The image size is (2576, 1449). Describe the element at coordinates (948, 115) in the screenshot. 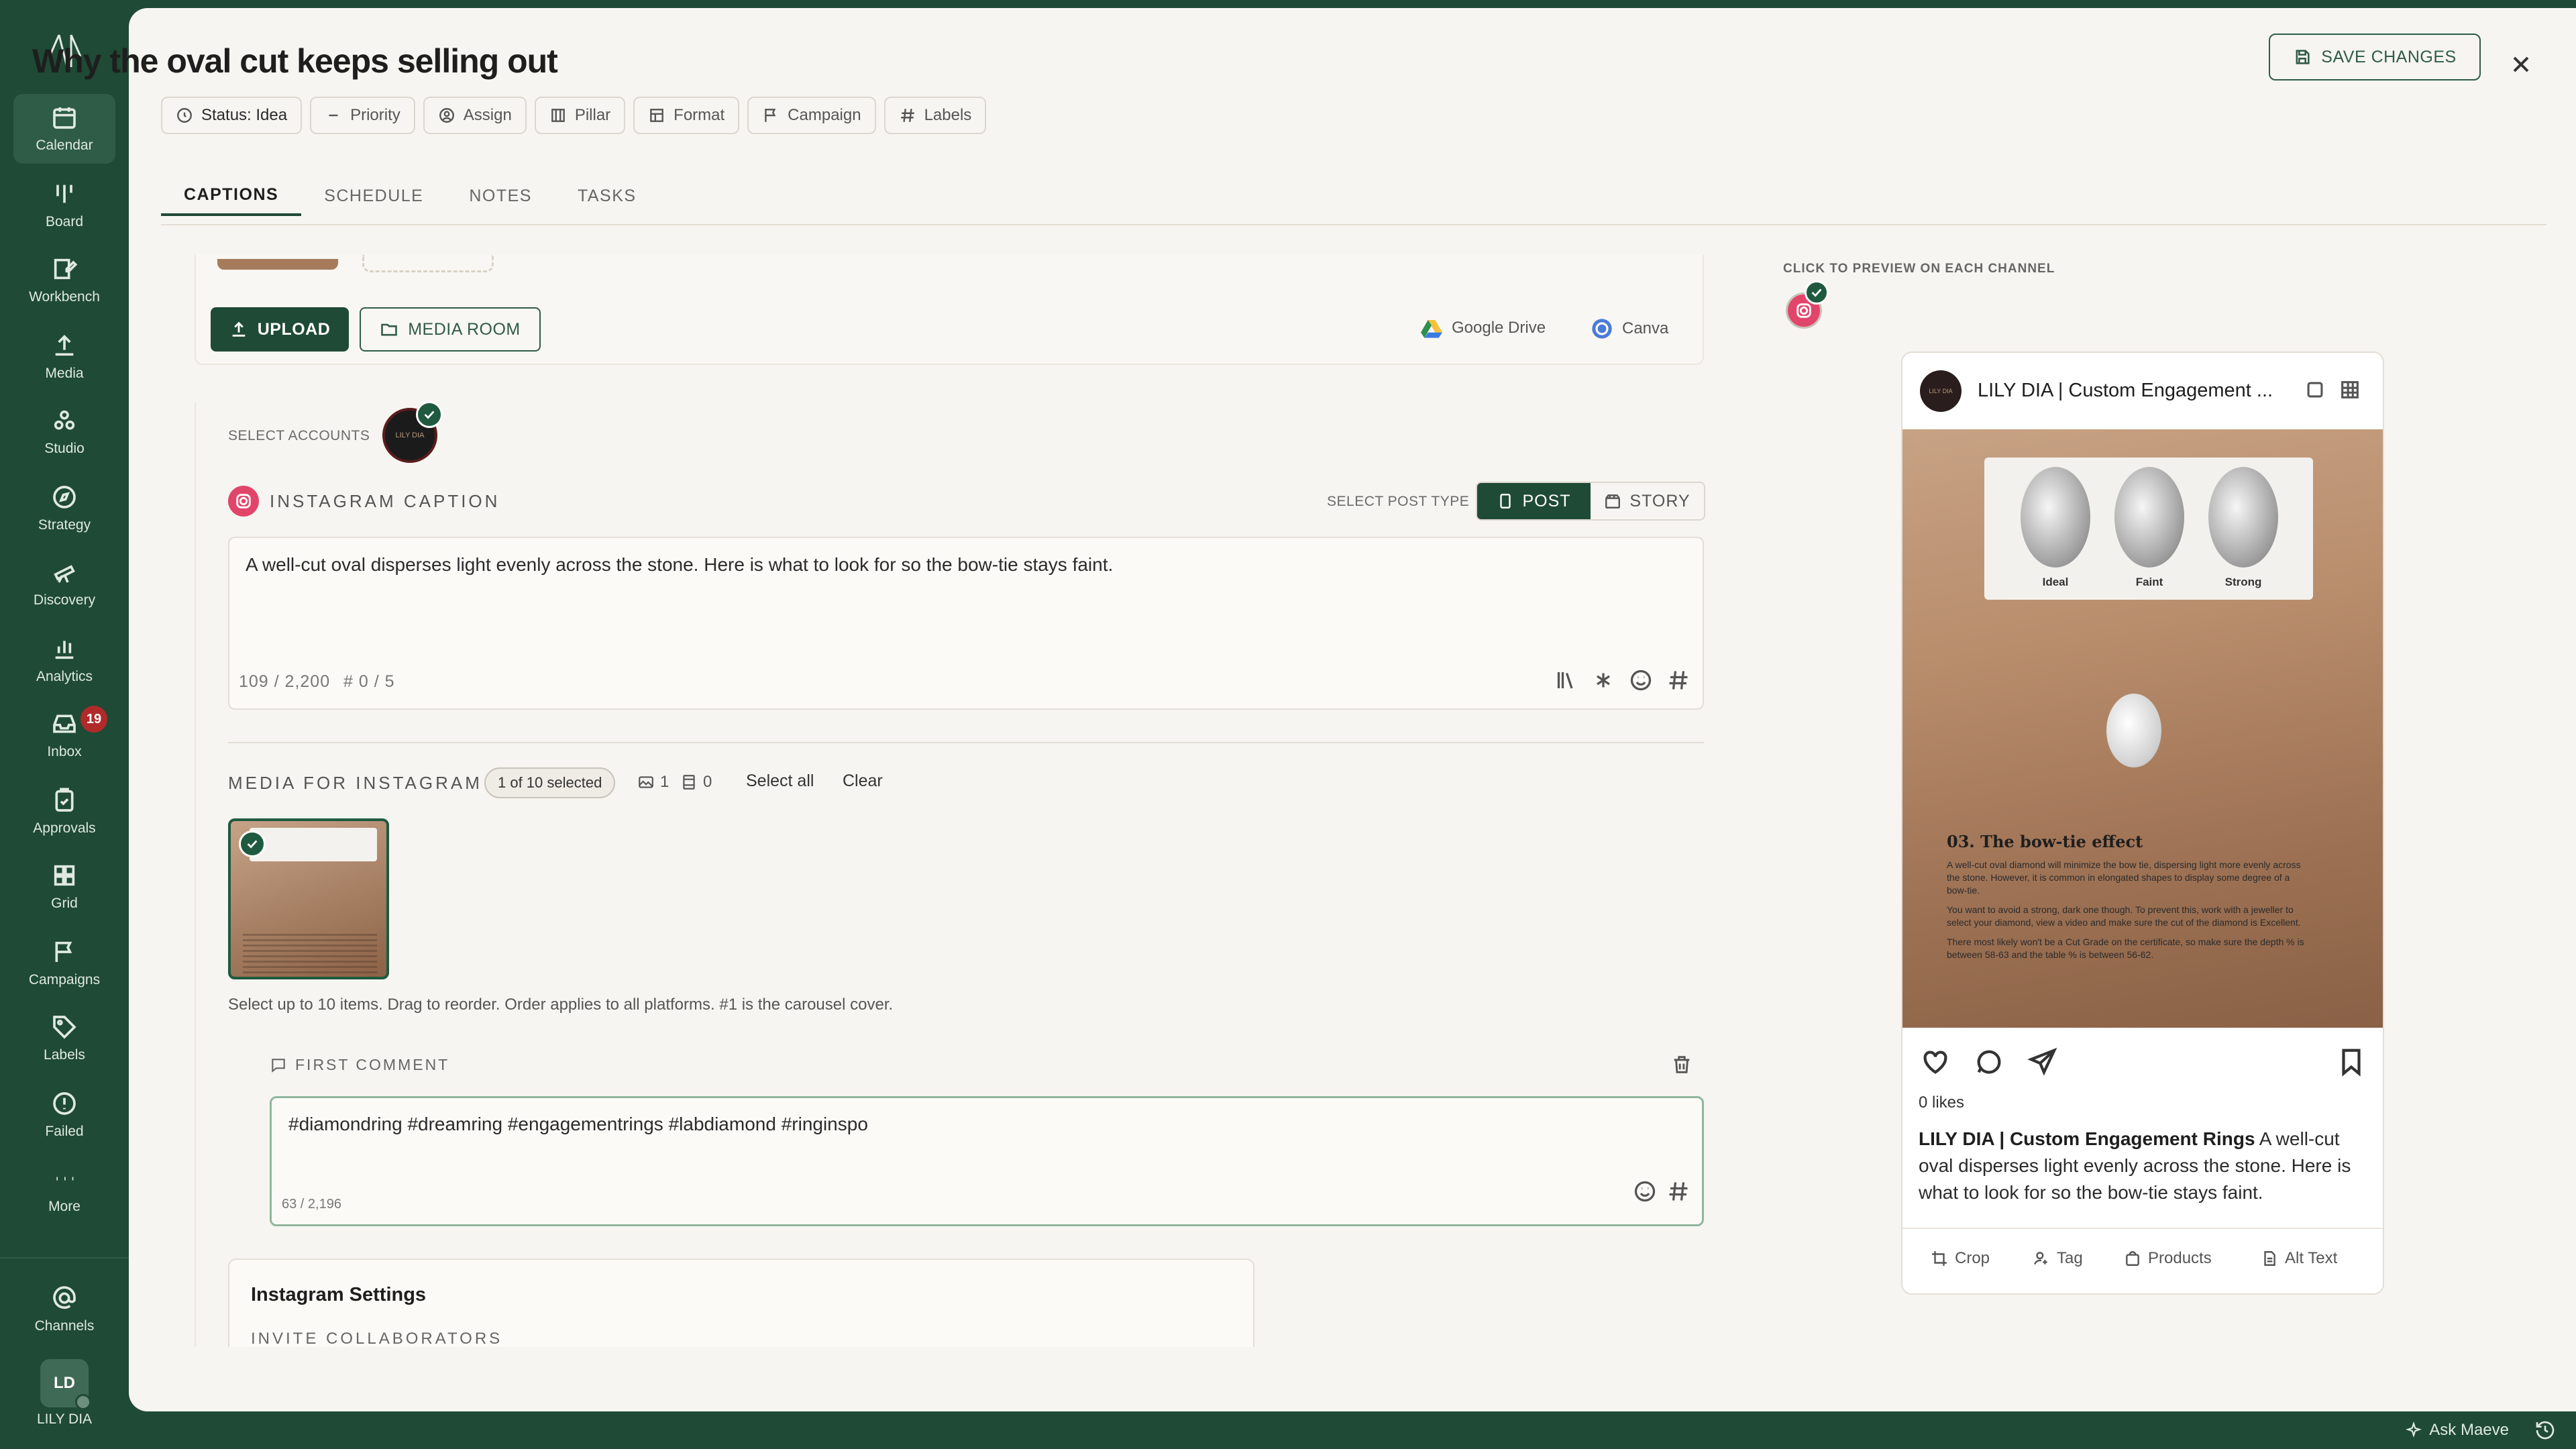

I see `labels-chip-label: Labels` at that location.